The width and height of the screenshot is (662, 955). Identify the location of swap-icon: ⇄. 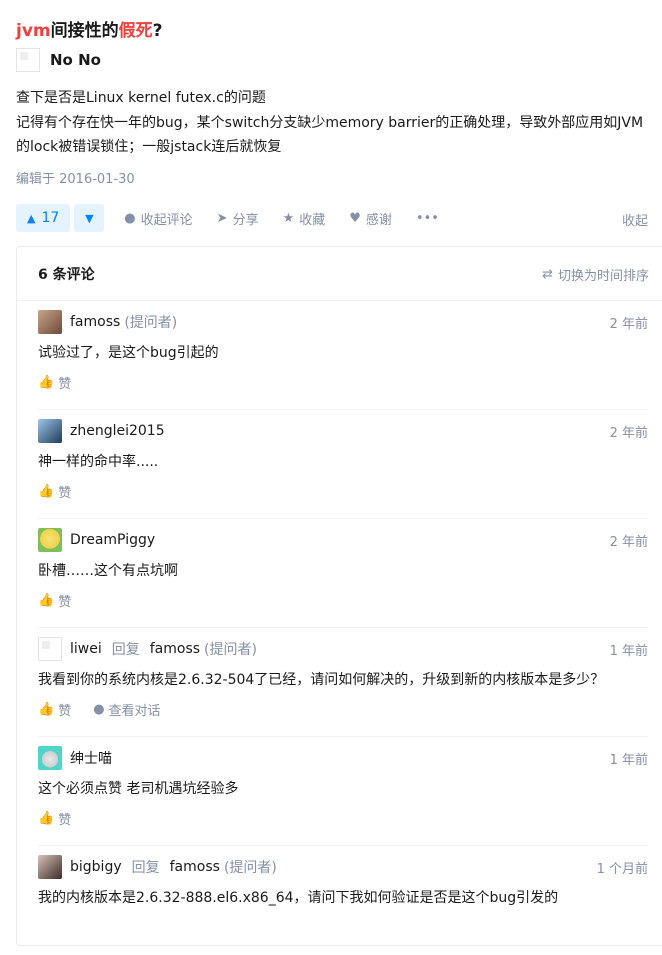
(547, 274).